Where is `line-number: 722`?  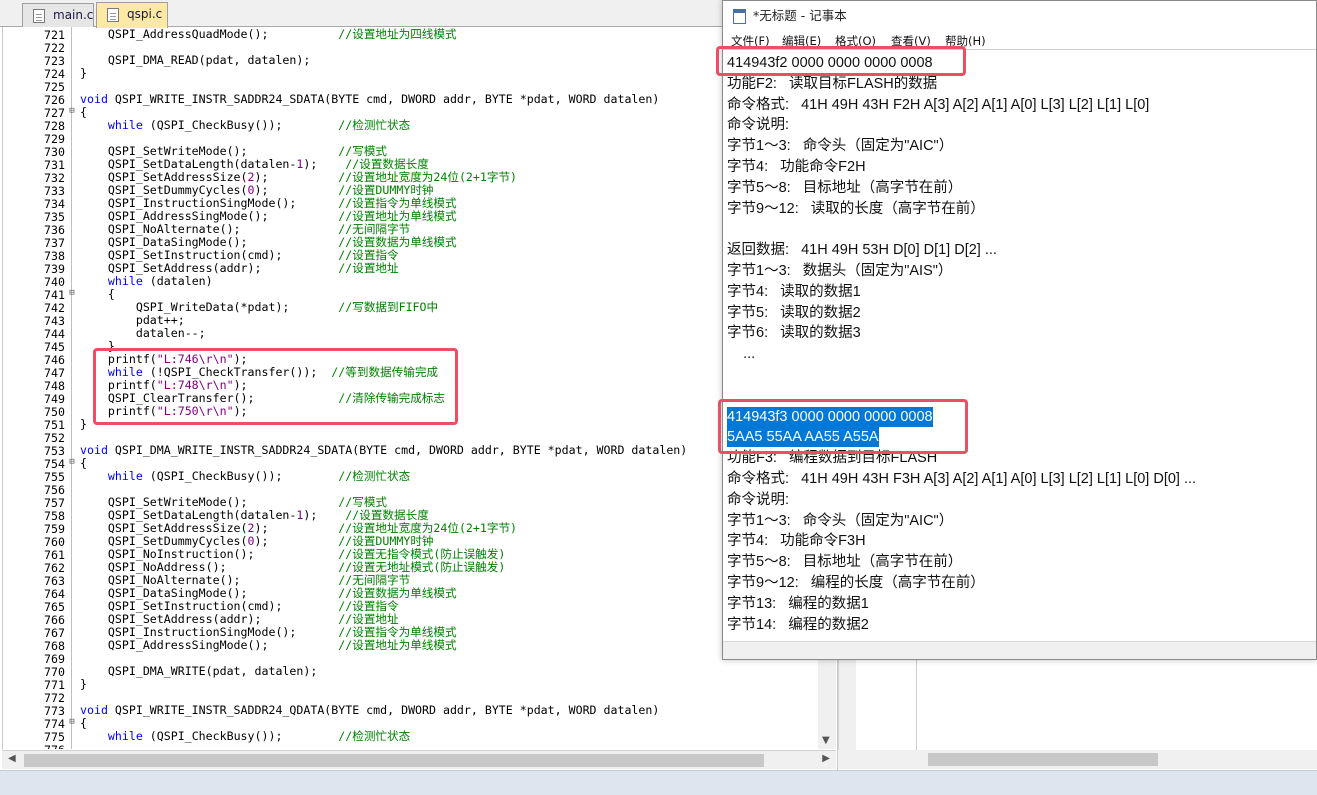
line-number: 722 is located at coordinates (54, 48).